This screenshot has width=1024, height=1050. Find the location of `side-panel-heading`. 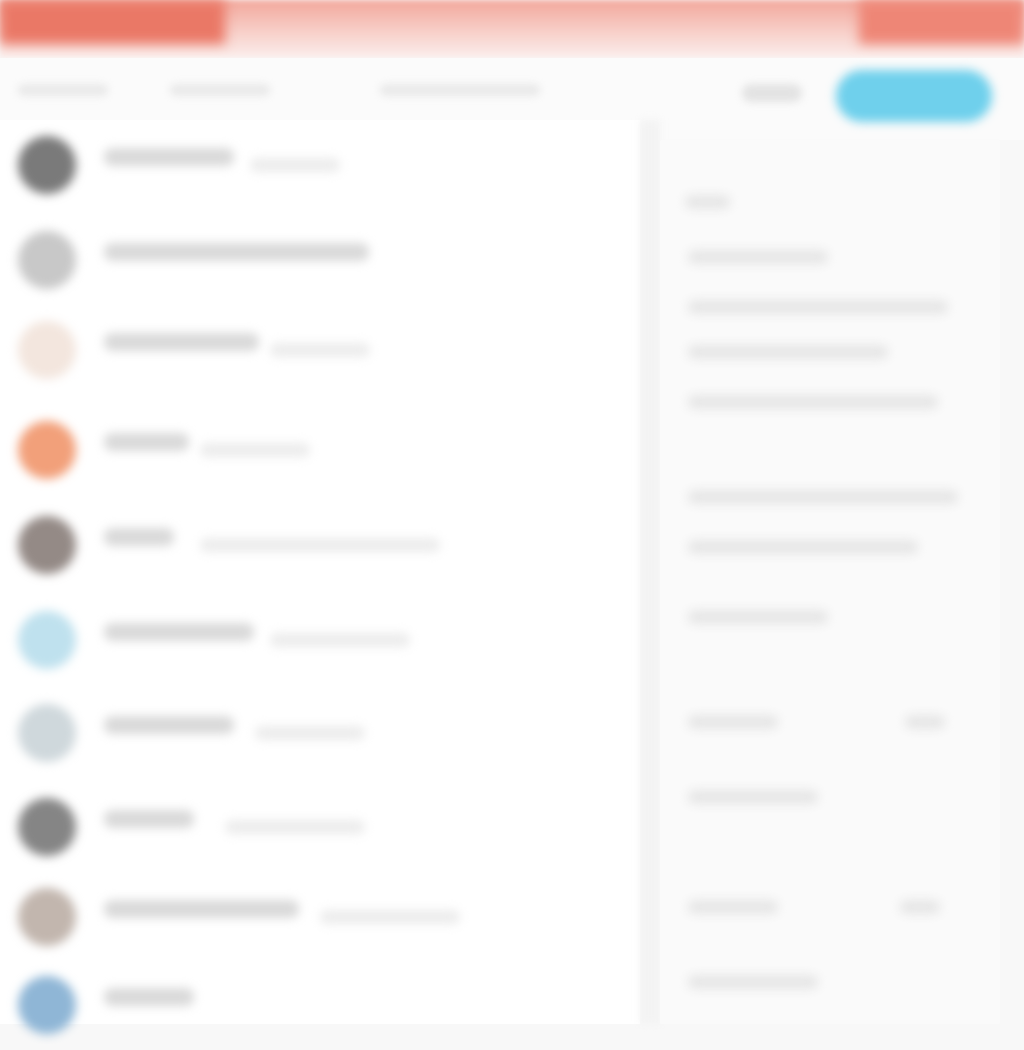

side-panel-heading is located at coordinates (707, 202).